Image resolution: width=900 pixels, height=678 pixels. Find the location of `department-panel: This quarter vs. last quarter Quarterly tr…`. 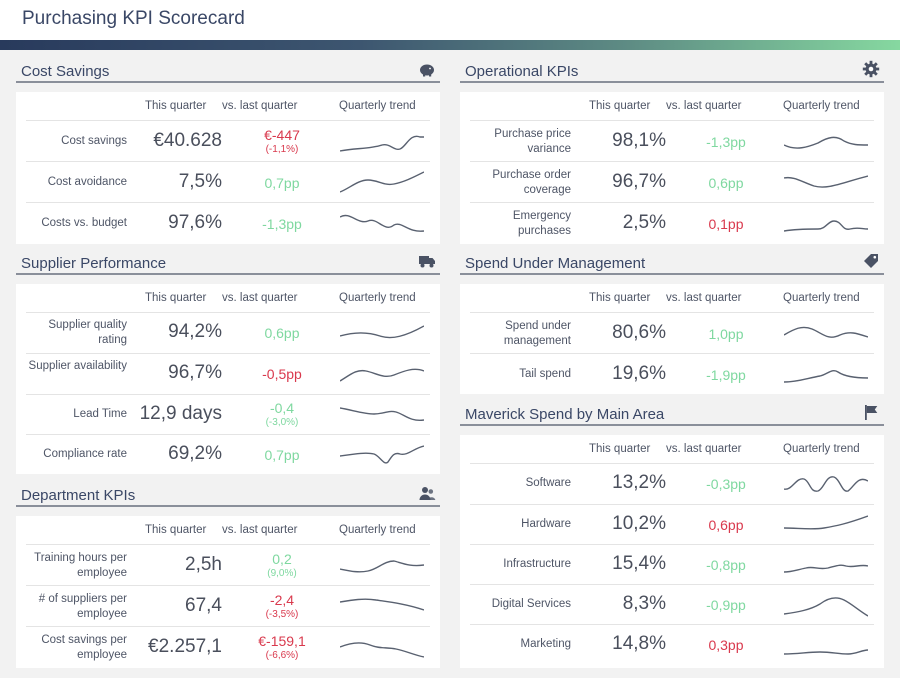

department-panel: This quarter vs. last quarter Quarterly tr… is located at coordinates (228, 592).